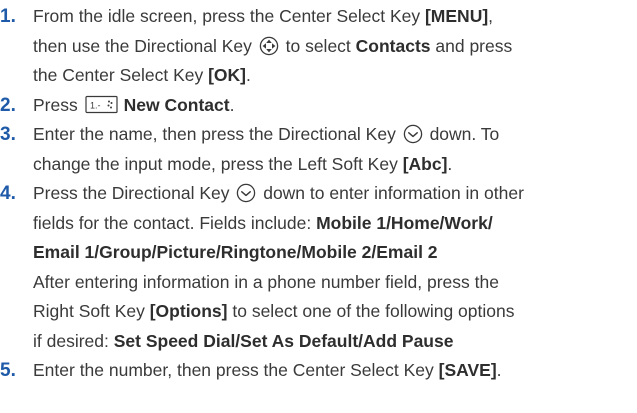 The image size is (637, 413). Describe the element at coordinates (8, 370) in the screenshot. I see `step-number: 5.` at that location.